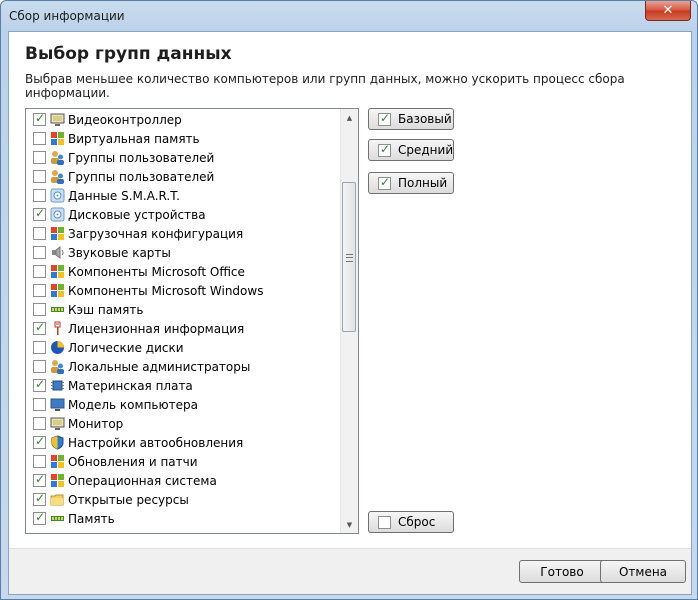 This screenshot has width=698, height=600. Describe the element at coordinates (183, 442) in the screenshot. I see `list-item: ✓ Настройки автообновления` at that location.